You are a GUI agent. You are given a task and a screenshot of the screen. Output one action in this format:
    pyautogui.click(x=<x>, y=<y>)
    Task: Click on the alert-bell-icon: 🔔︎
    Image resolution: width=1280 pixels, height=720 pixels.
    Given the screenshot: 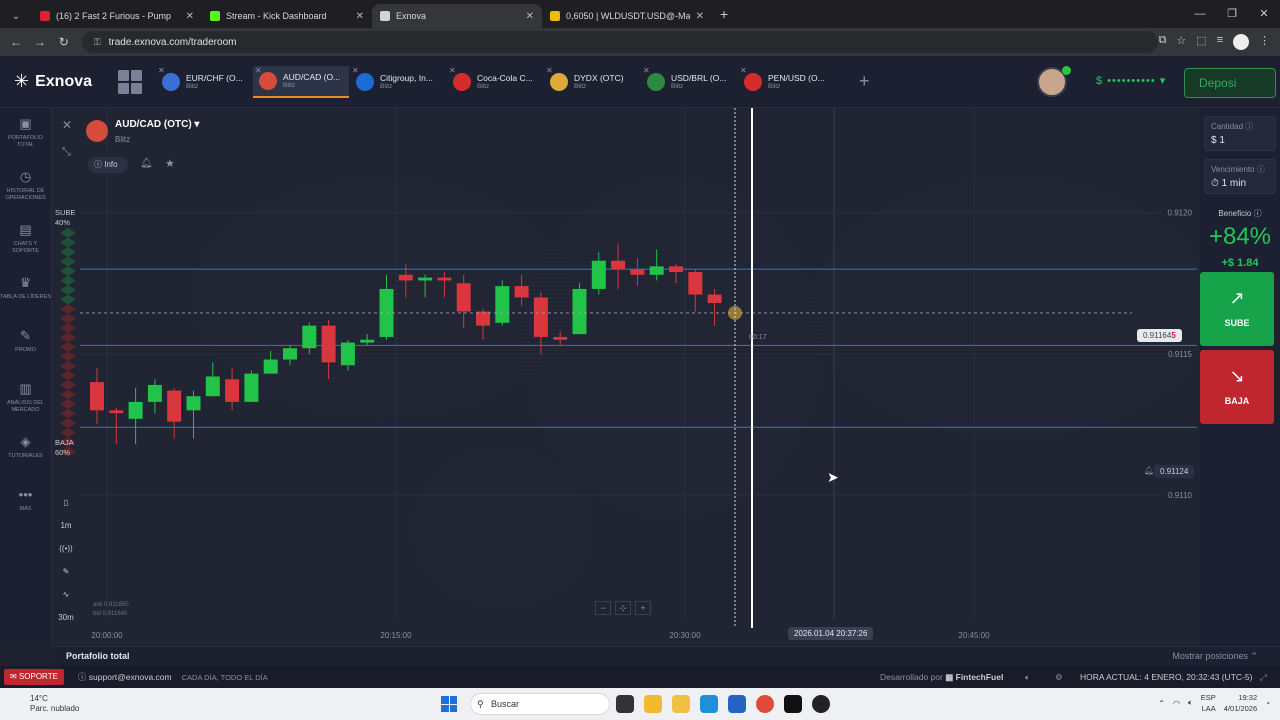 What is the action you would take?
    pyautogui.click(x=146, y=163)
    